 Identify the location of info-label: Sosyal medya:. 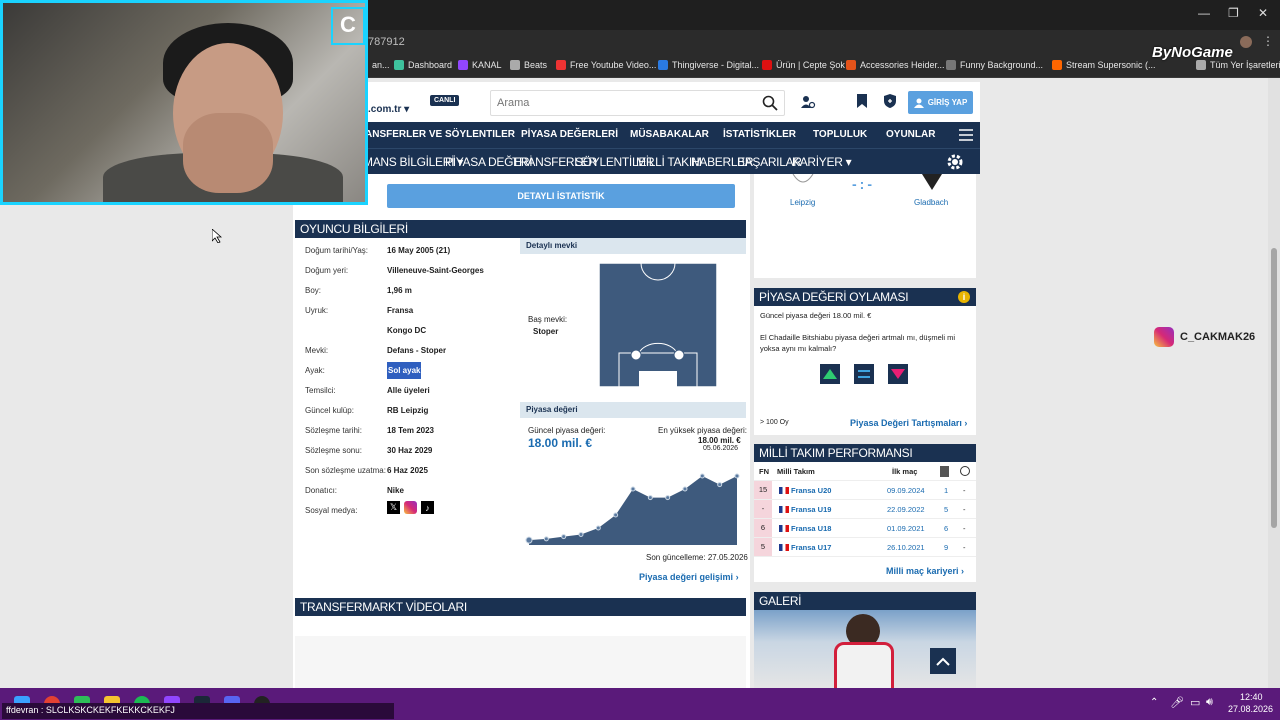
(331, 510).